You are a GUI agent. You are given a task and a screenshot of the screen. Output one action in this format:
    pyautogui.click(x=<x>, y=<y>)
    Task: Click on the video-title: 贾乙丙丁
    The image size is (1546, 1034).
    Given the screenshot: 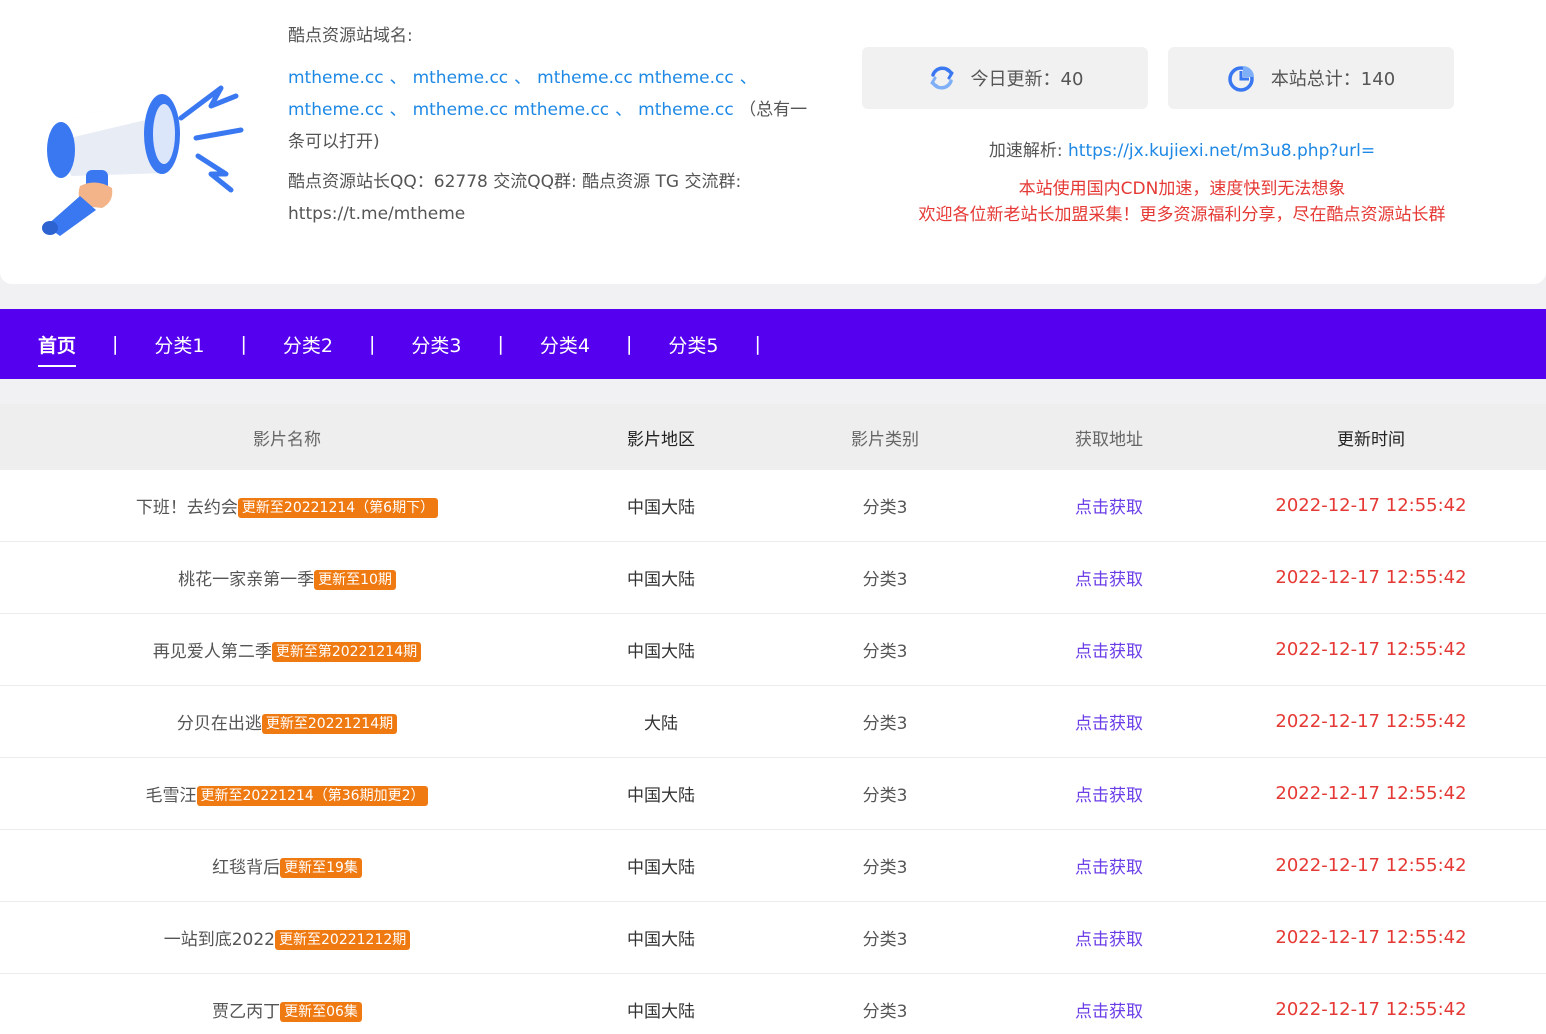 What is the action you would take?
    pyautogui.click(x=246, y=1012)
    